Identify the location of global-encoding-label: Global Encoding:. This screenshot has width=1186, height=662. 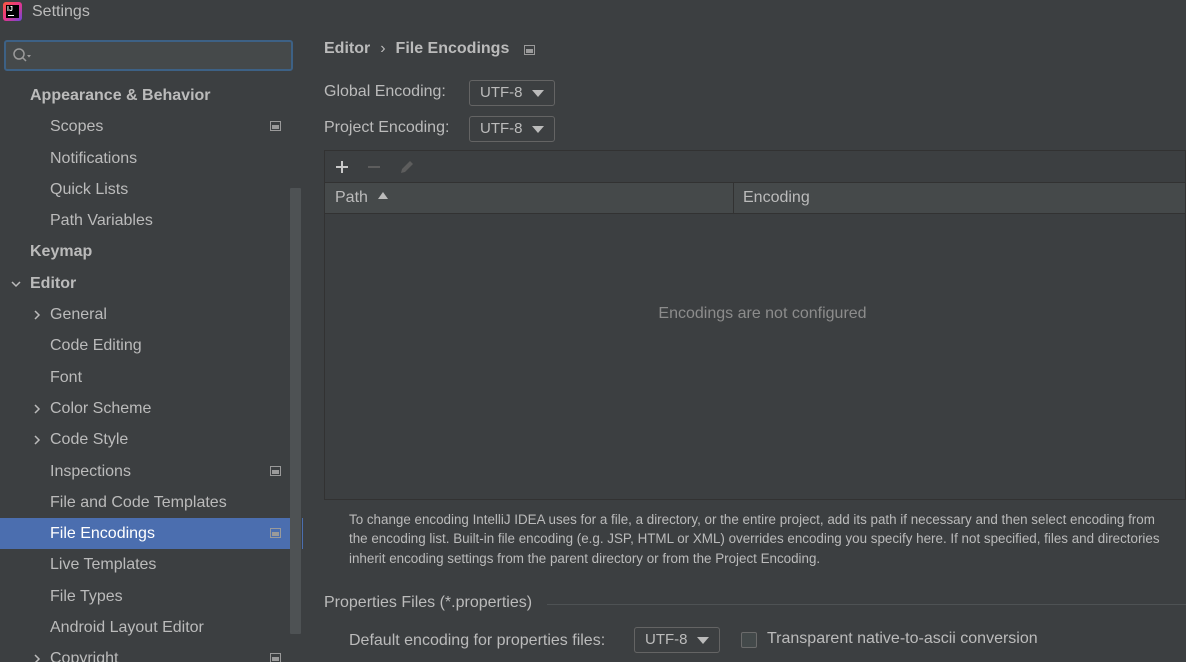
(385, 91).